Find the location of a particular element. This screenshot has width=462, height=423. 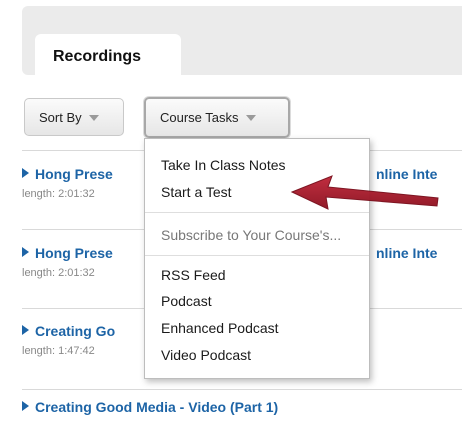

sort-by-button: Sort By is located at coordinates (74, 117).